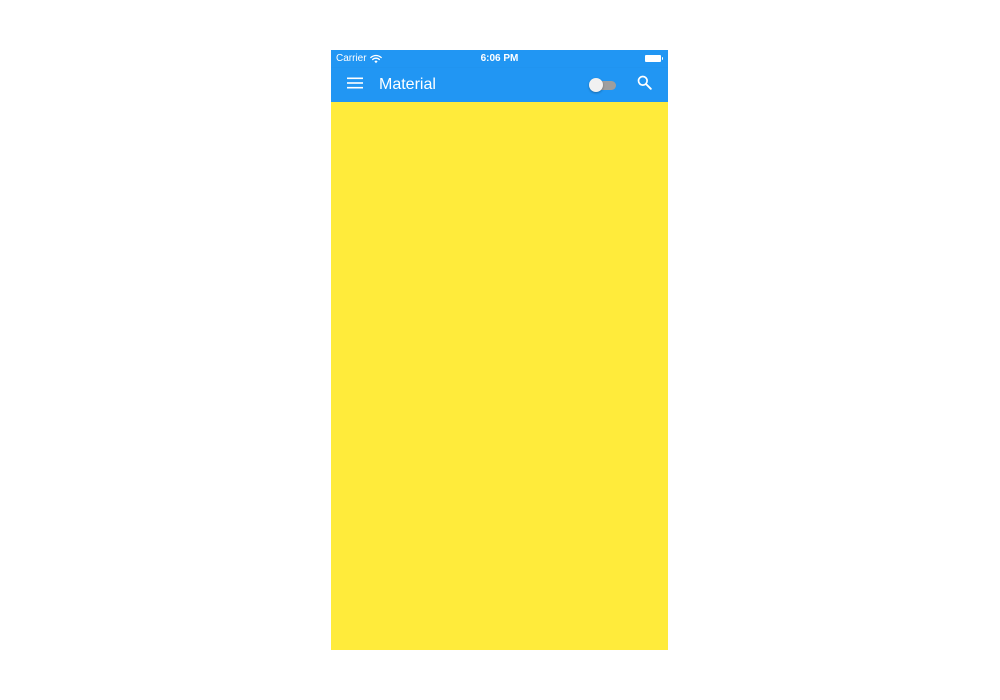 Image resolution: width=1000 pixels, height=700 pixels. I want to click on menu-icon, so click(355, 85).